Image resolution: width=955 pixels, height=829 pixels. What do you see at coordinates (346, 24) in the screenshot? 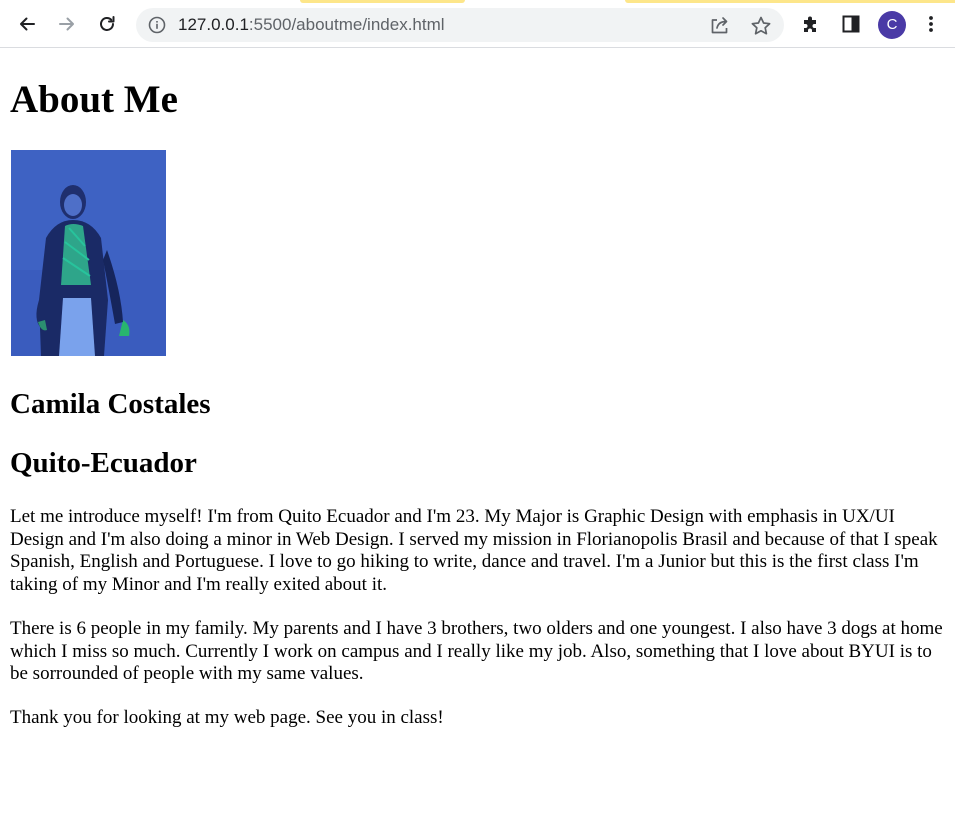
I see `url-path: :5500/aboutme/index.html` at bounding box center [346, 24].